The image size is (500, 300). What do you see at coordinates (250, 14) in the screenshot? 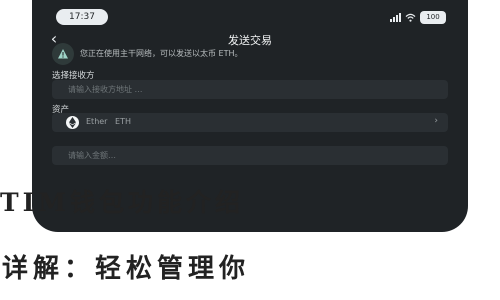
I see `status-bar: 17:37 100` at bounding box center [250, 14].